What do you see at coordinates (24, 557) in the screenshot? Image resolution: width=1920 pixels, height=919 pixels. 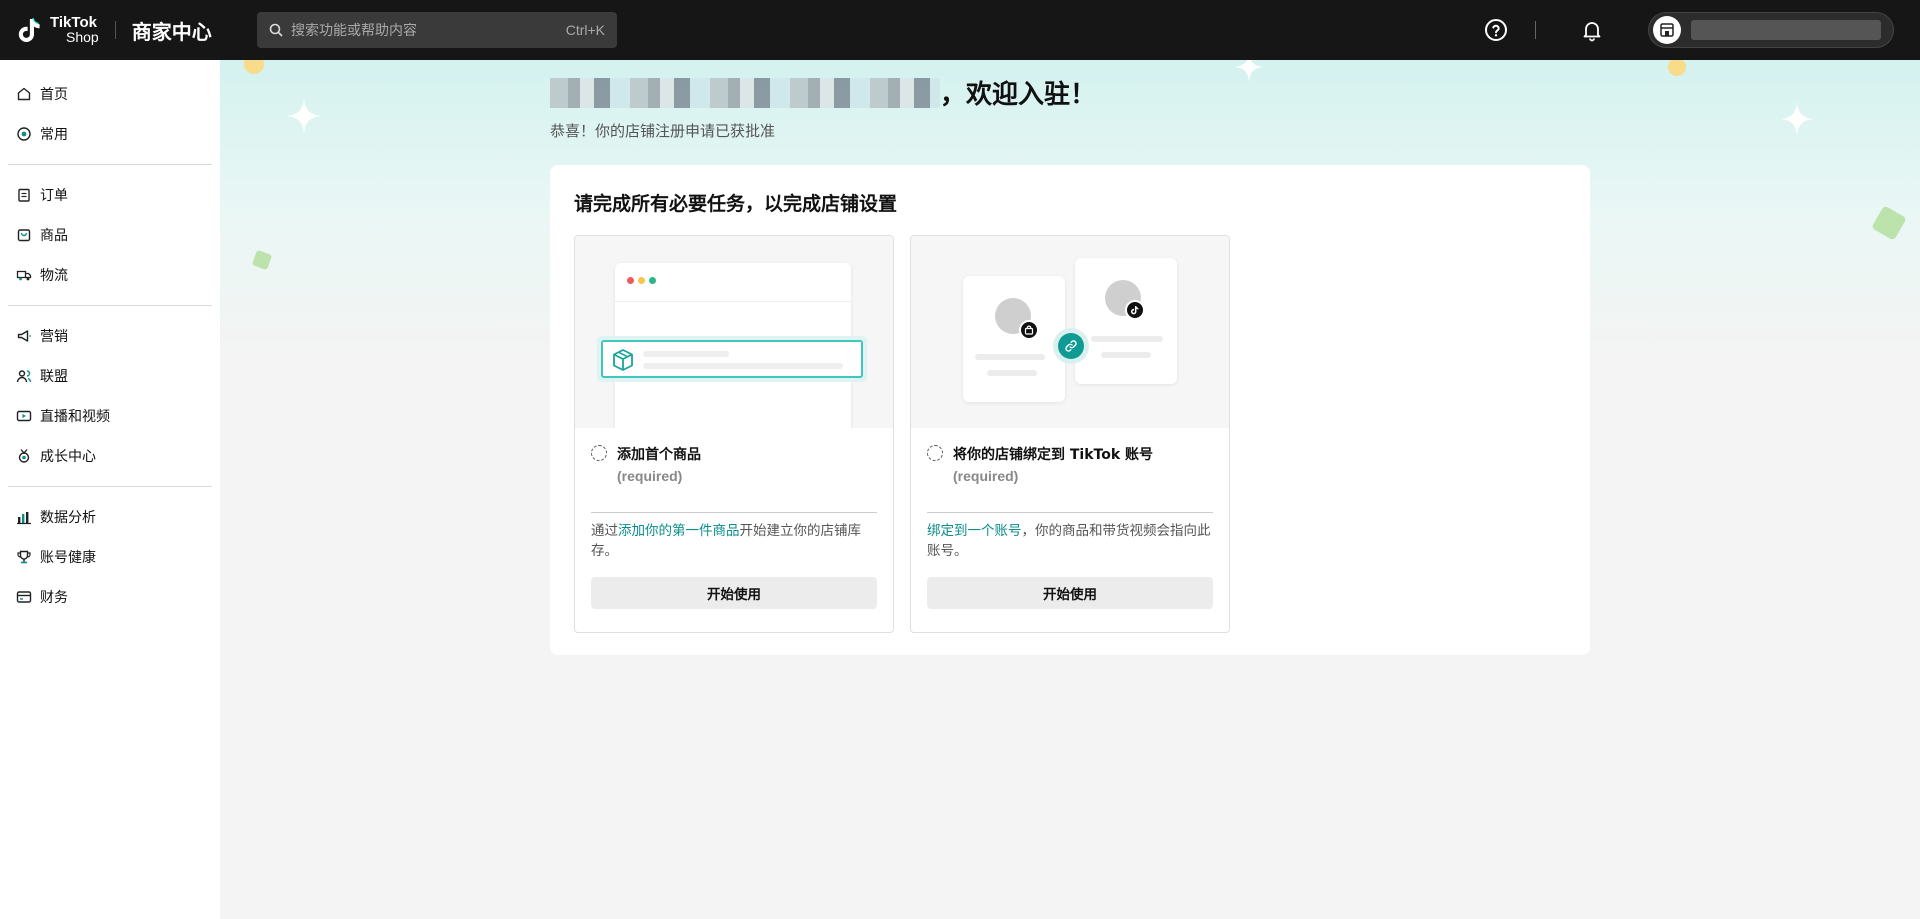 I see `trophy-icon` at bounding box center [24, 557].